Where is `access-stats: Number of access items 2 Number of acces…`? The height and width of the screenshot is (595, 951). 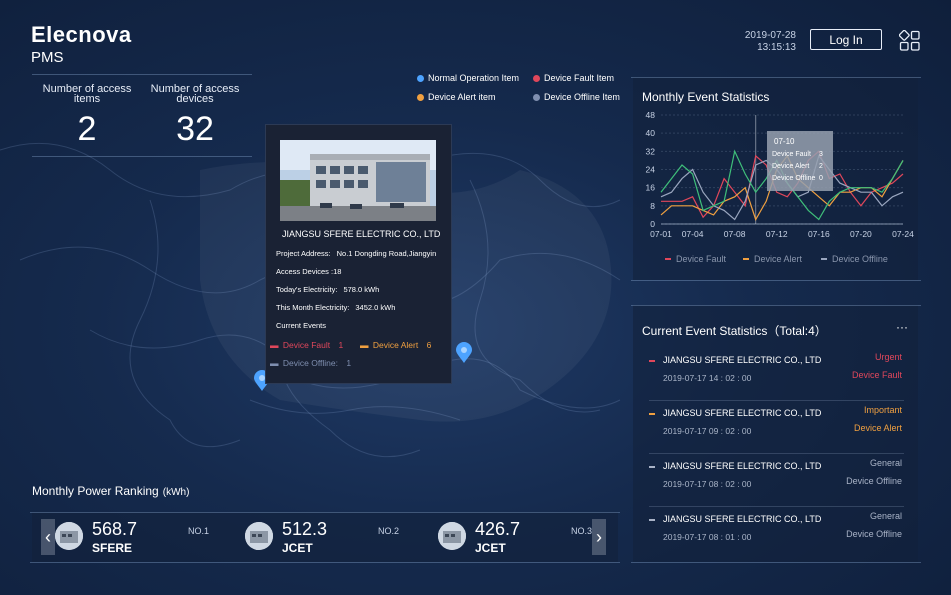
access-stats: Number of access items 2 Number of acces… is located at coordinates (142, 115).